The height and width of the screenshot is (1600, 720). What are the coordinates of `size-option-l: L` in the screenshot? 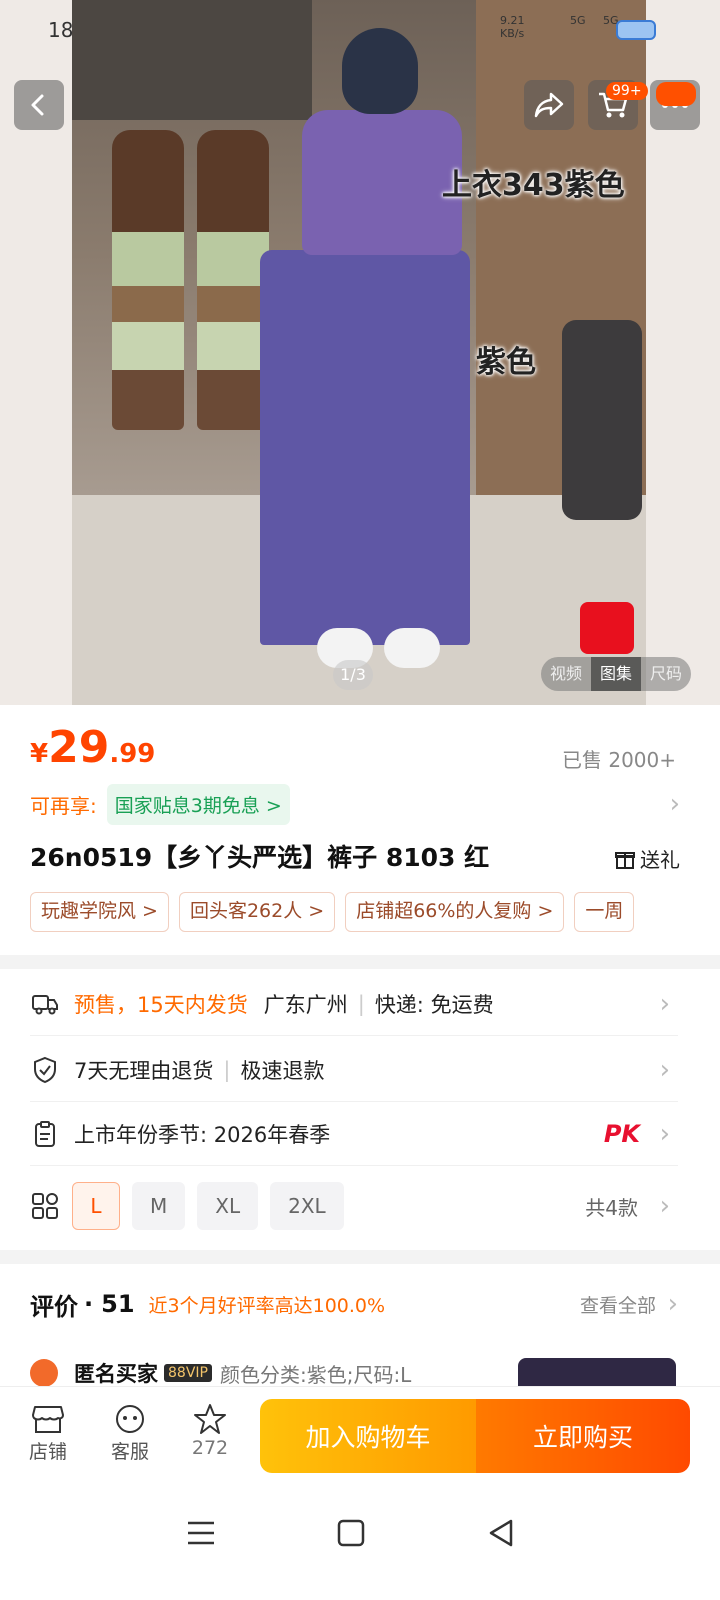 It's located at (96, 1206).